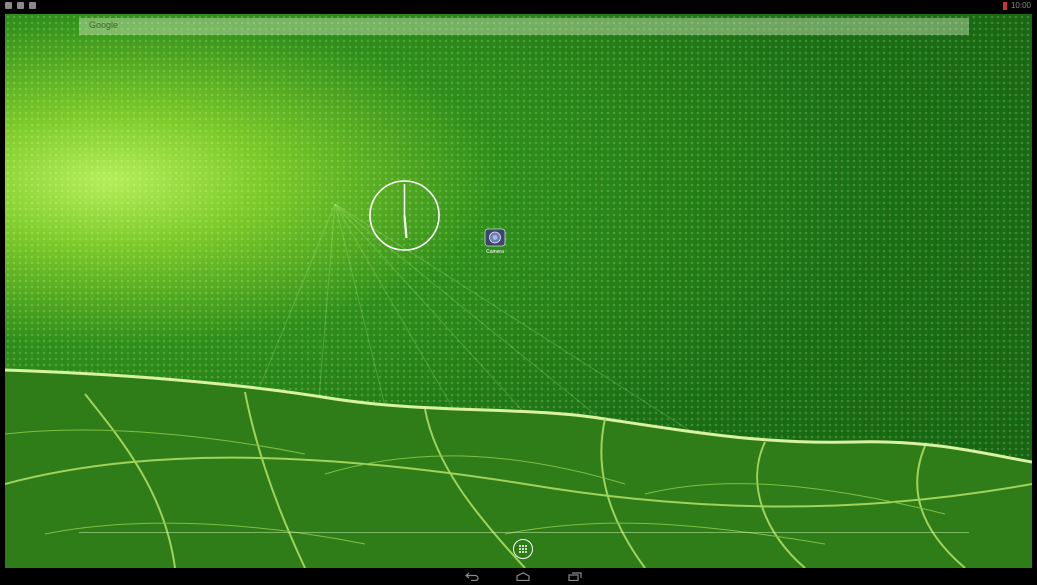 This screenshot has height=585, width=1037. I want to click on recents-button, so click(575, 576).